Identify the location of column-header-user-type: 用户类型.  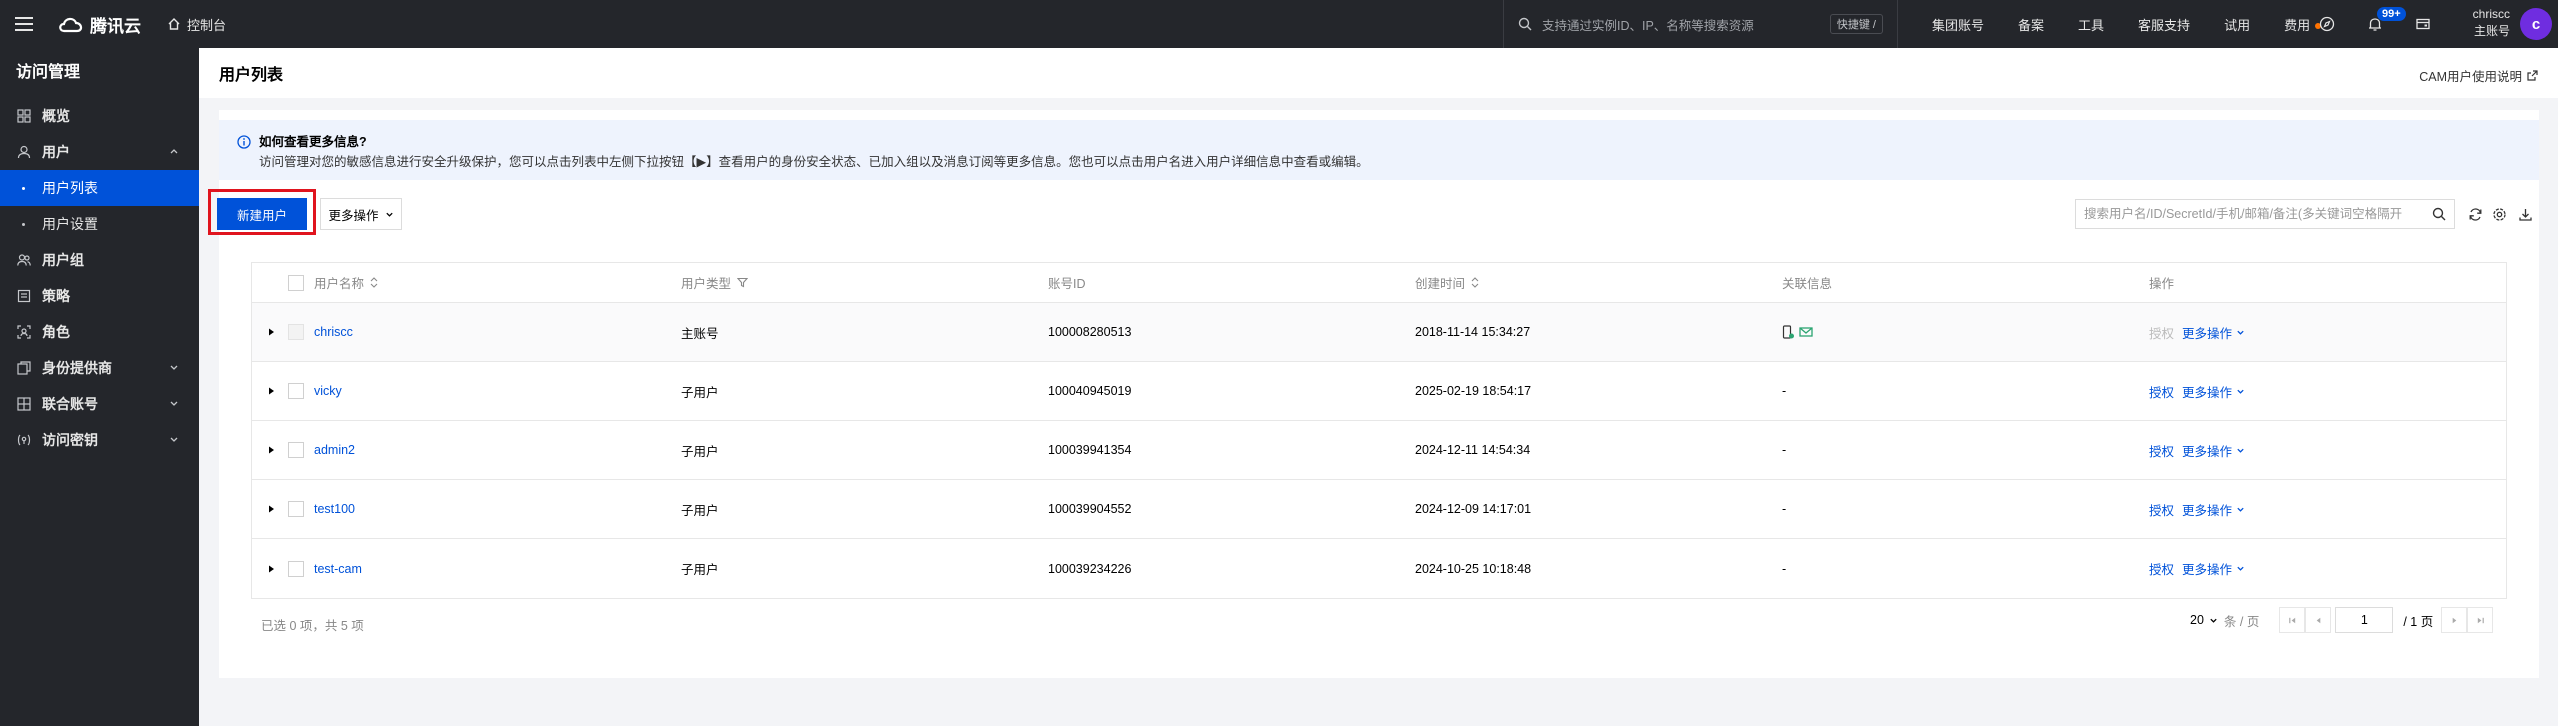
(715, 282).